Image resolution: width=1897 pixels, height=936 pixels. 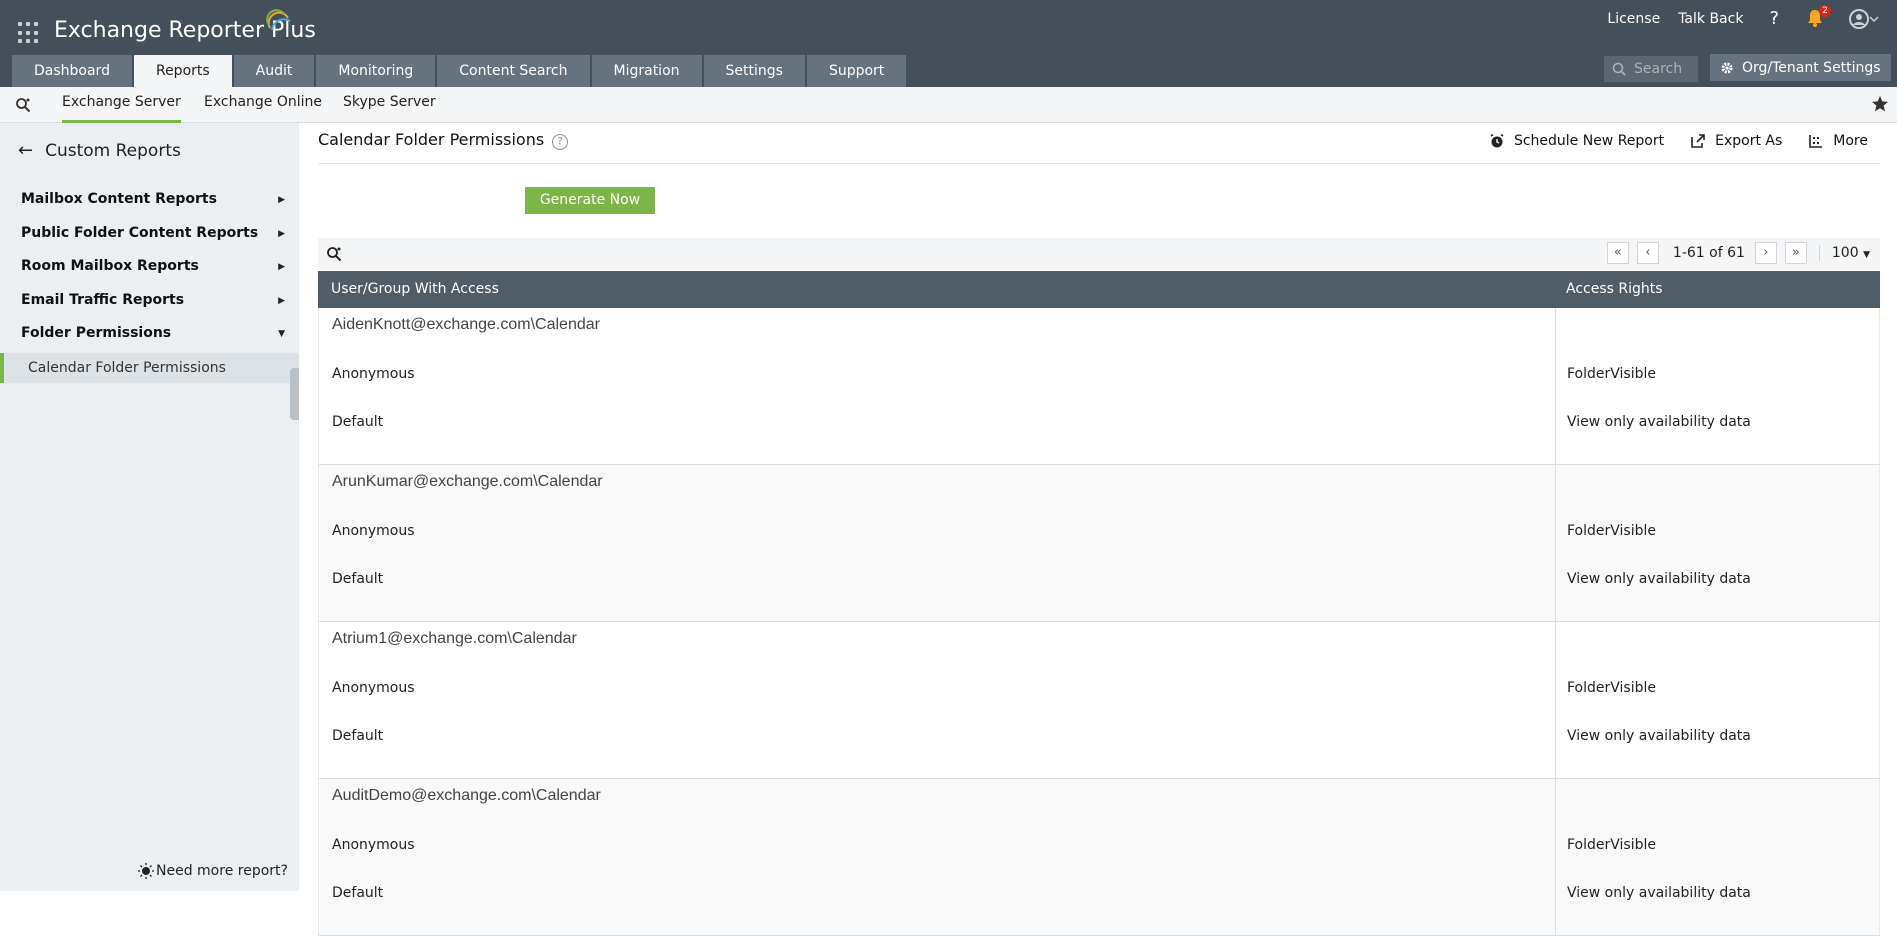 I want to click on column-header-user: User/Group With Access, so click(x=415, y=289).